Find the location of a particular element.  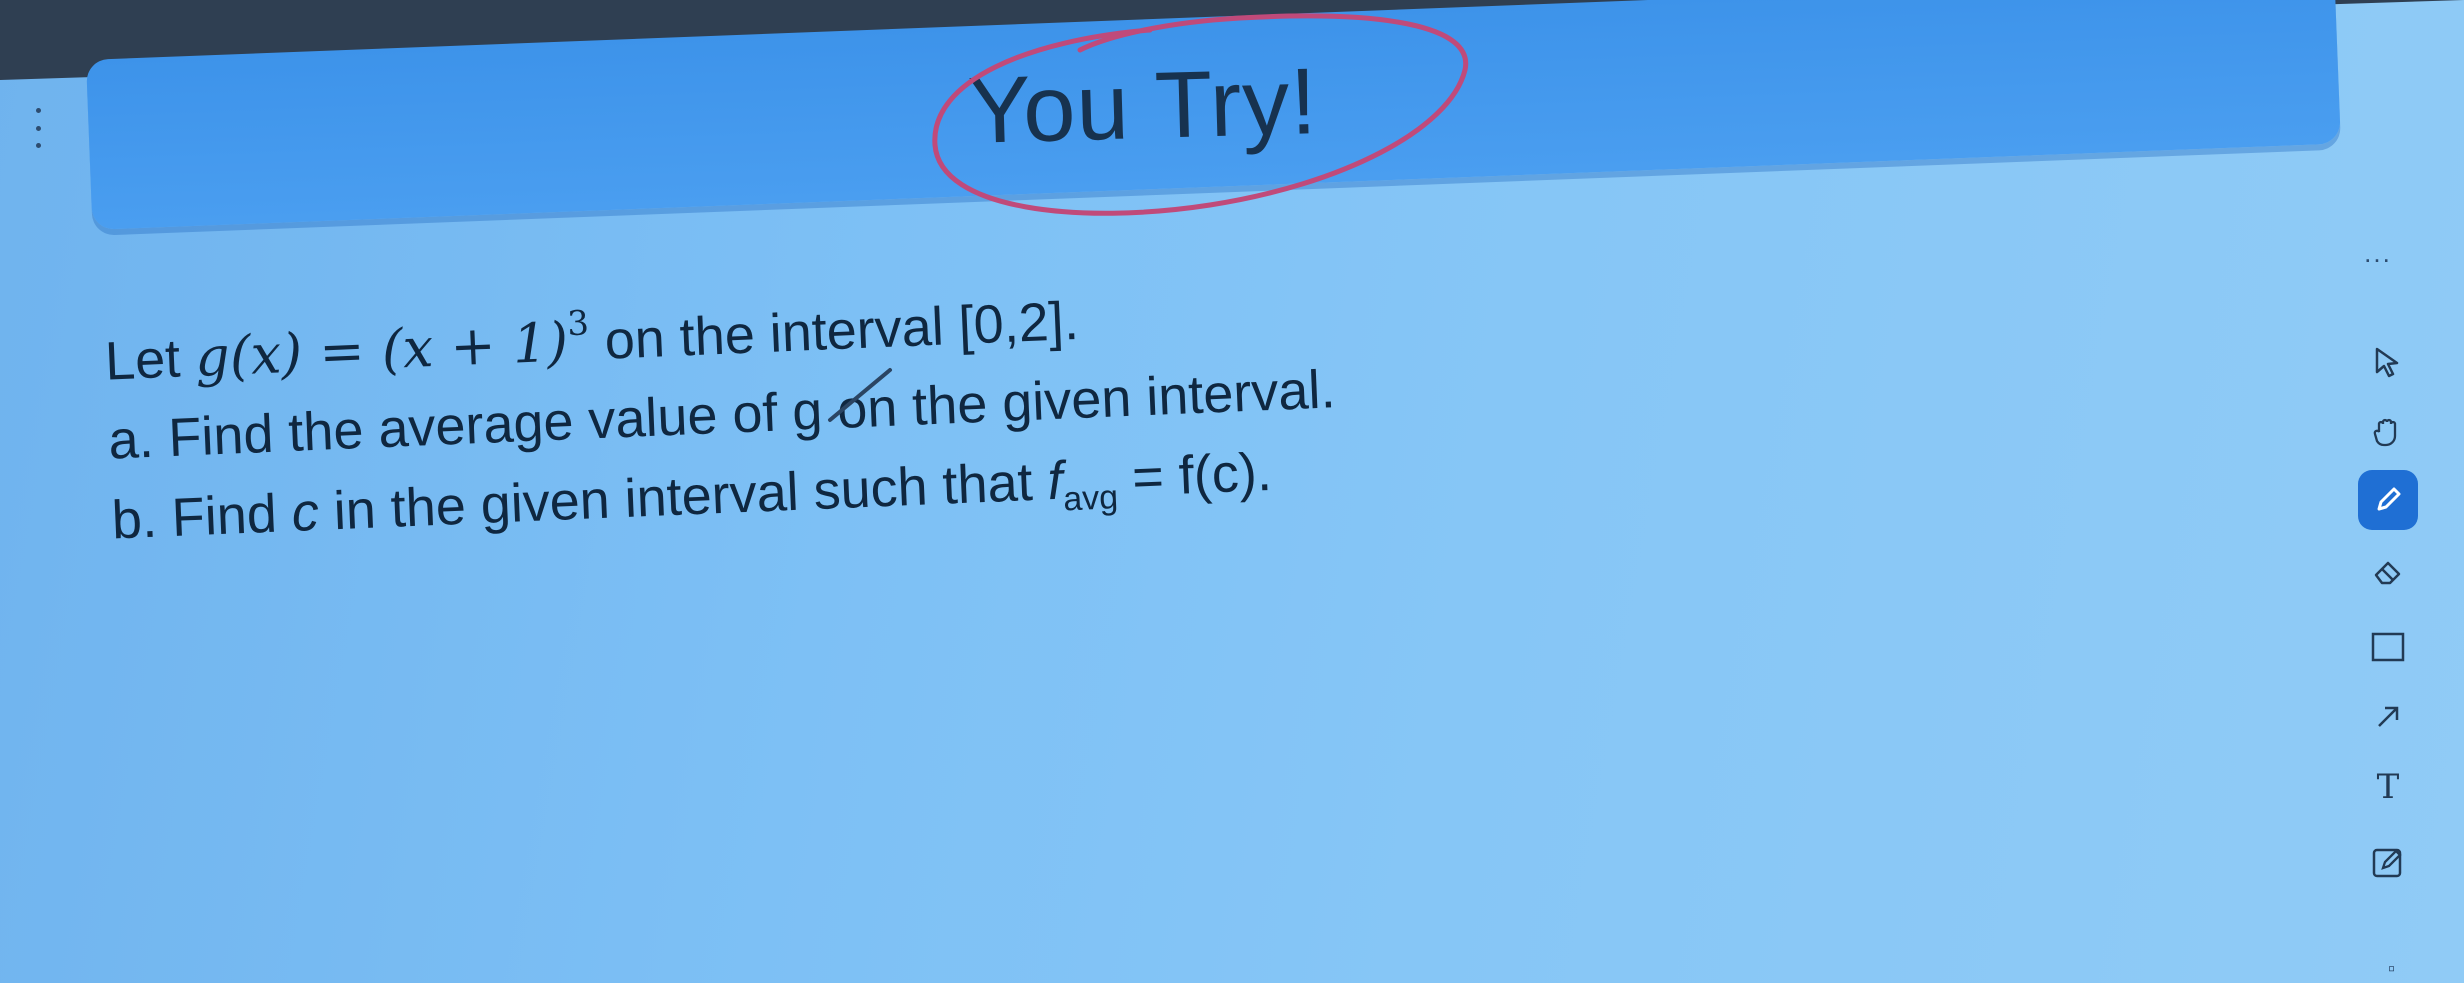

text-icon: T is located at coordinates (2388, 787).